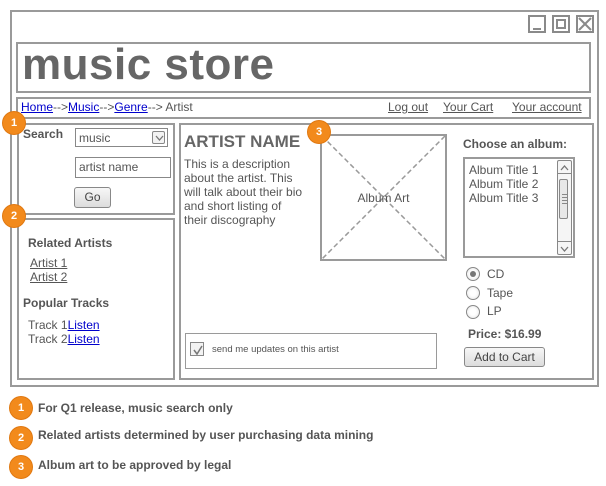 Image resolution: width=606 pixels, height=486 pixels. I want to click on popular-tracks-title: Popular Tracks, so click(66, 303).